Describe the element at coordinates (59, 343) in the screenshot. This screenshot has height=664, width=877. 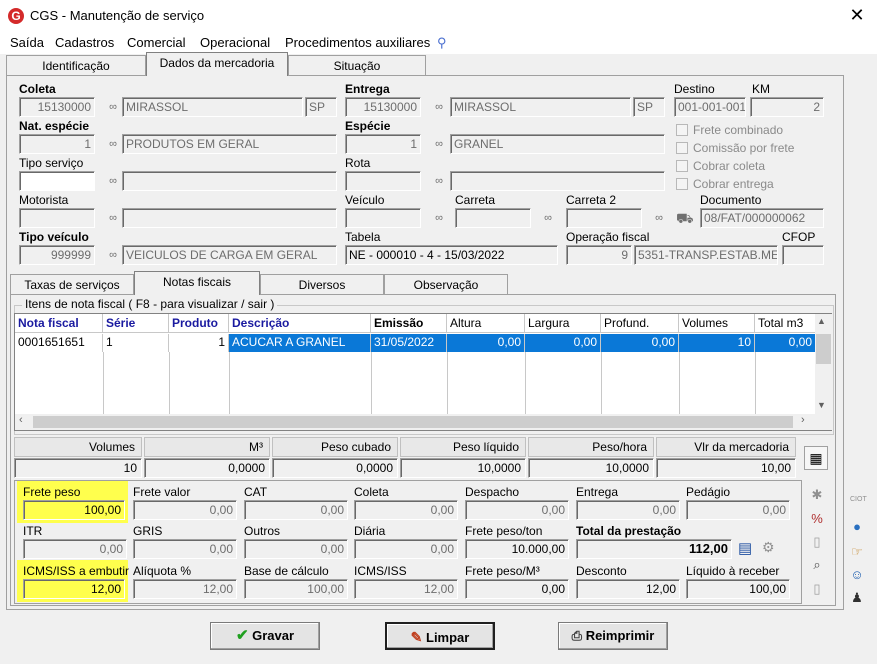
I see `cell-nota-fiscal: 0001651651` at that location.